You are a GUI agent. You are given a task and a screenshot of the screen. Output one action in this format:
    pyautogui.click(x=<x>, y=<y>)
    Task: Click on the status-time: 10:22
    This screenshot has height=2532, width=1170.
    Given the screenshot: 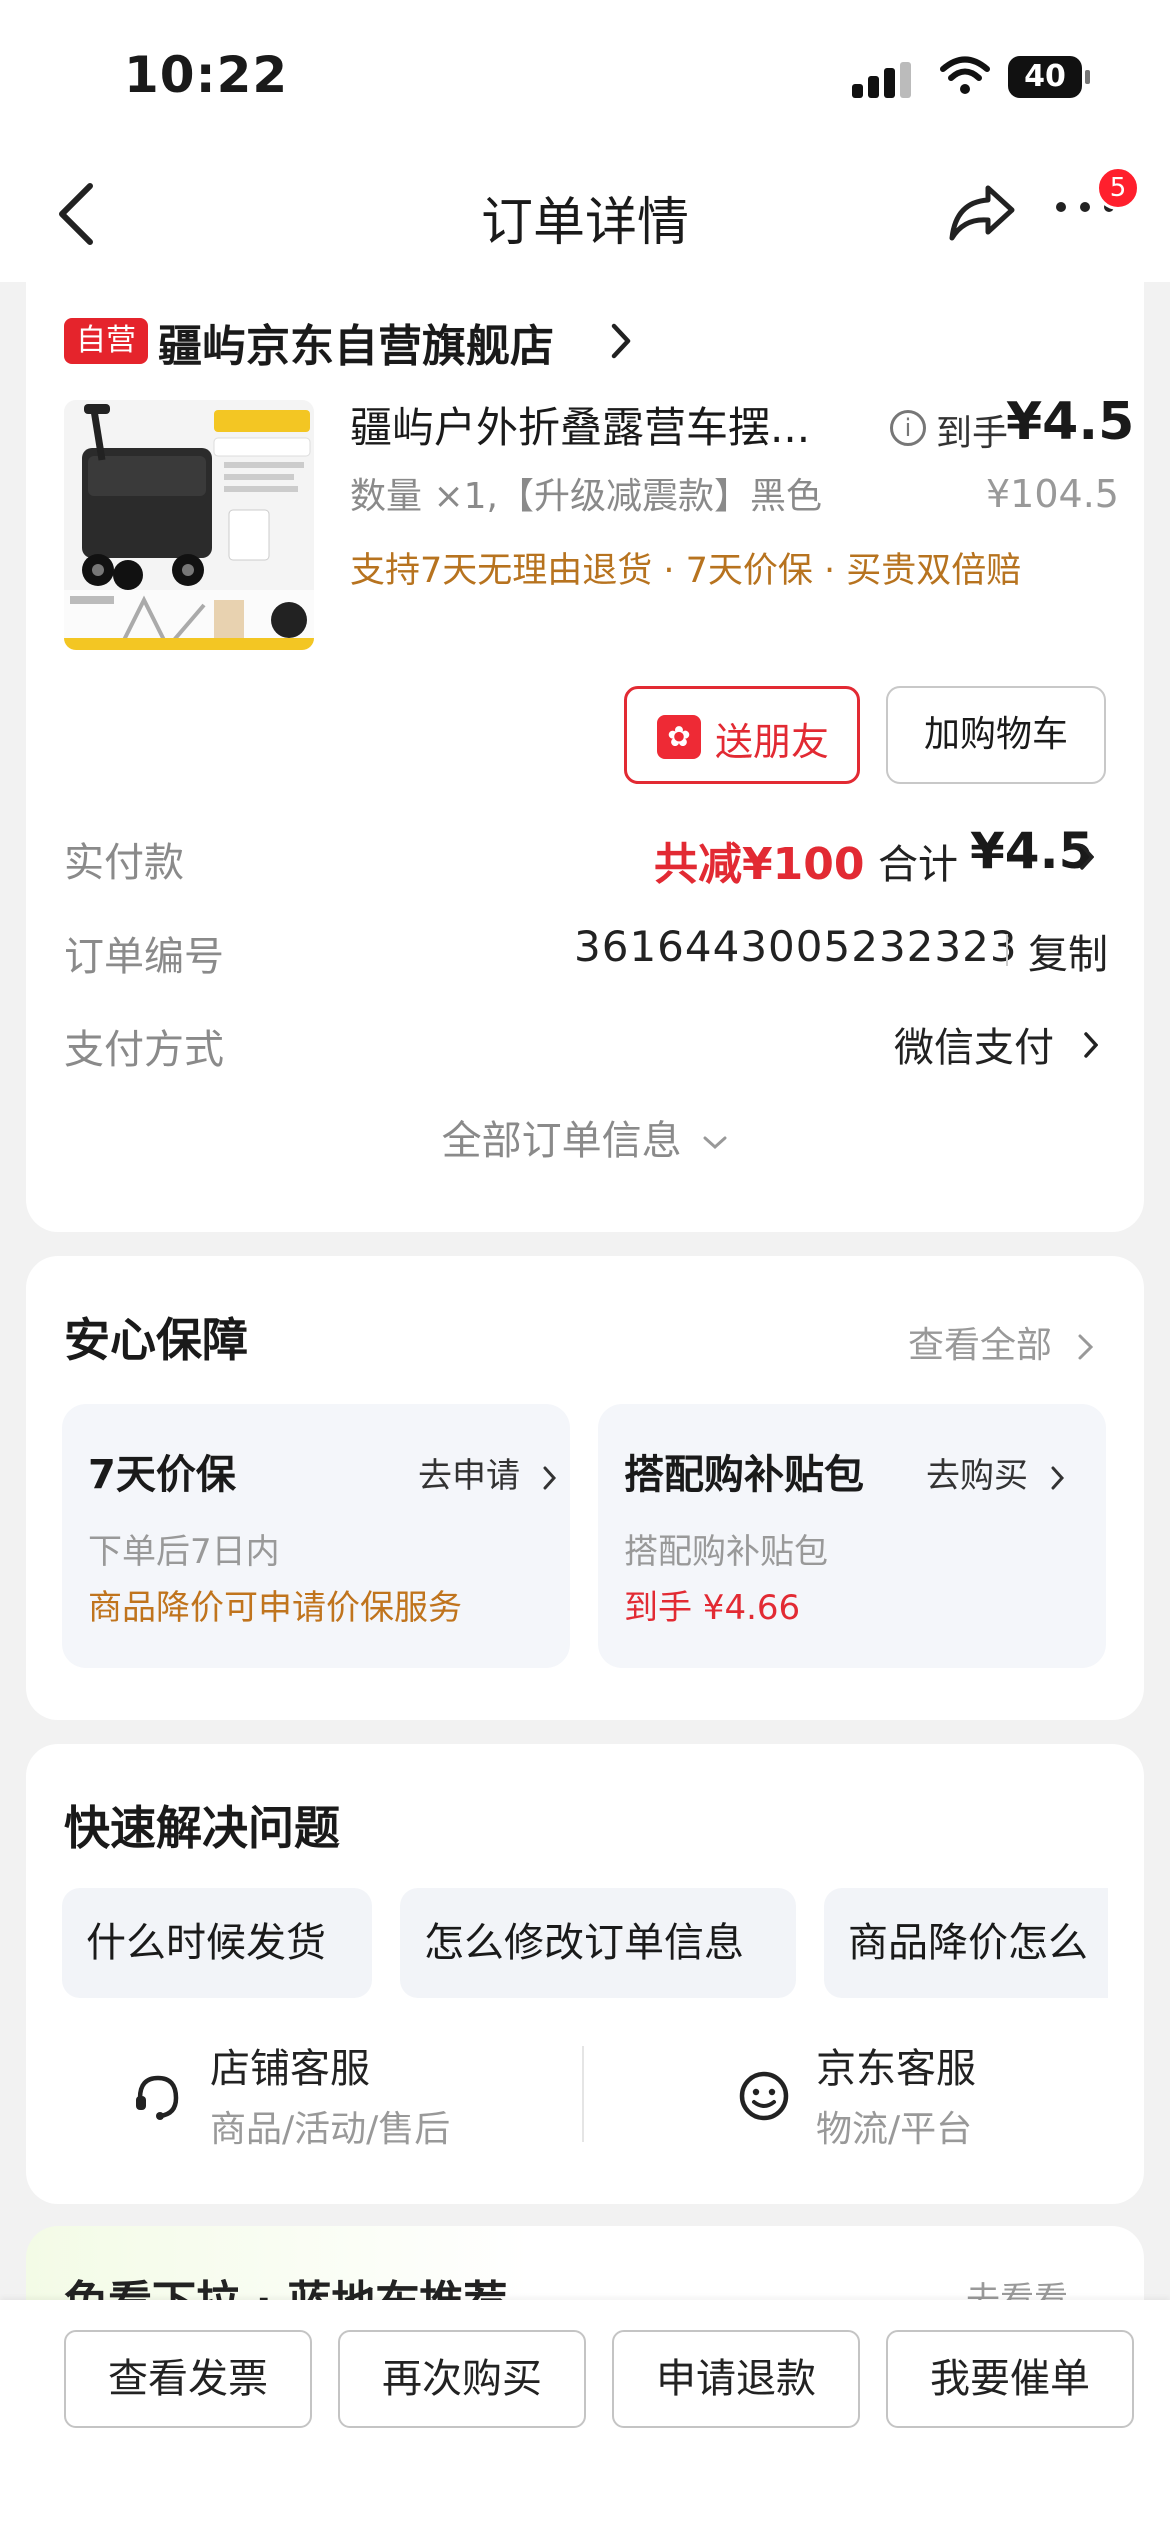 What is the action you would take?
    pyautogui.click(x=206, y=75)
    